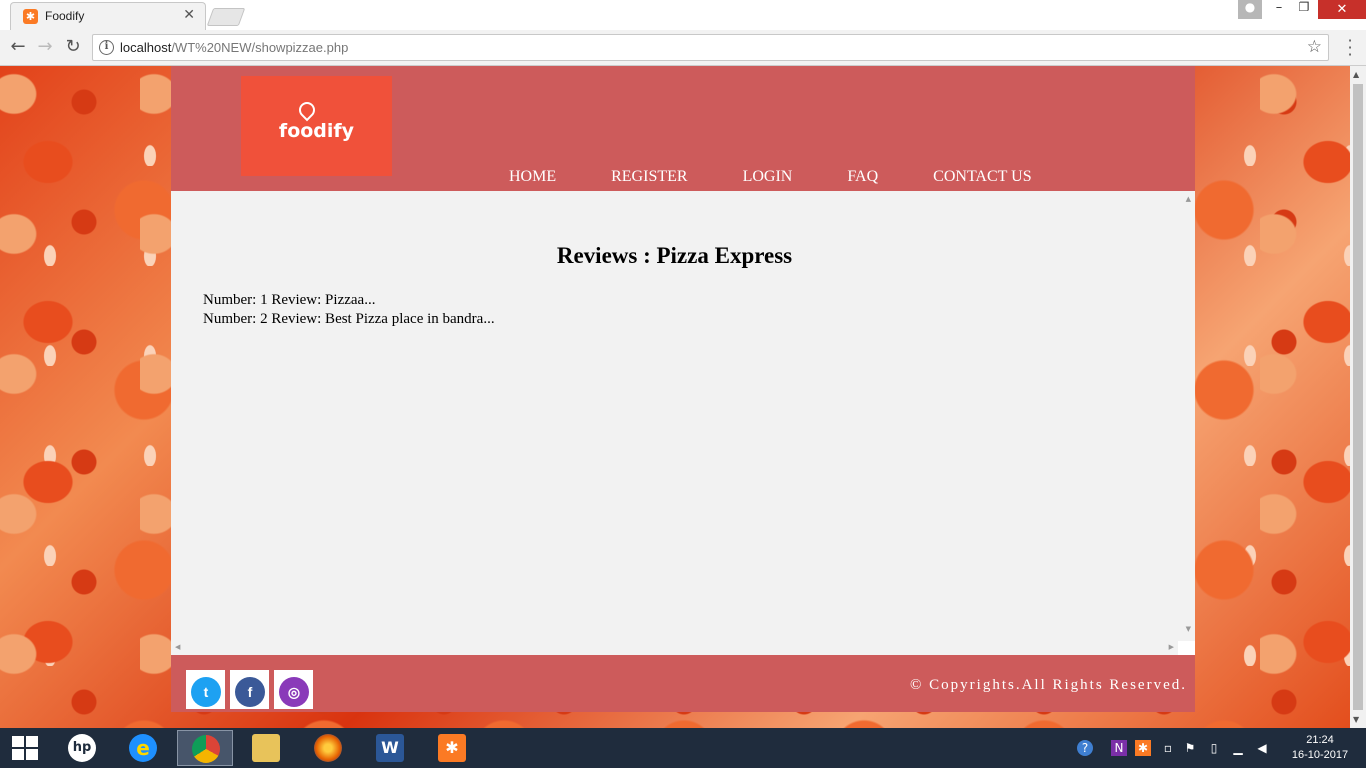 The image size is (1366, 768). What do you see at coordinates (1190, 748) in the screenshot?
I see `flag-icon: ⚑` at bounding box center [1190, 748].